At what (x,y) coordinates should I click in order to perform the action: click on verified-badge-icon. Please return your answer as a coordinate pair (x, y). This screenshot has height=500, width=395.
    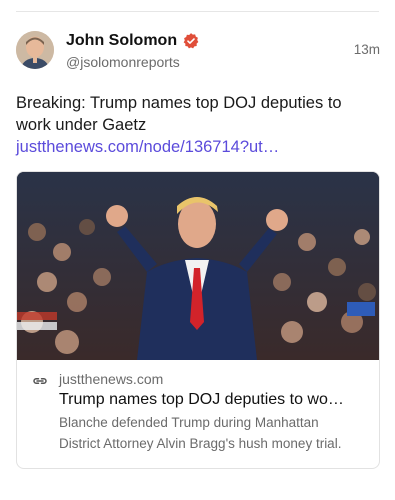
    Looking at the image, I should click on (191, 41).